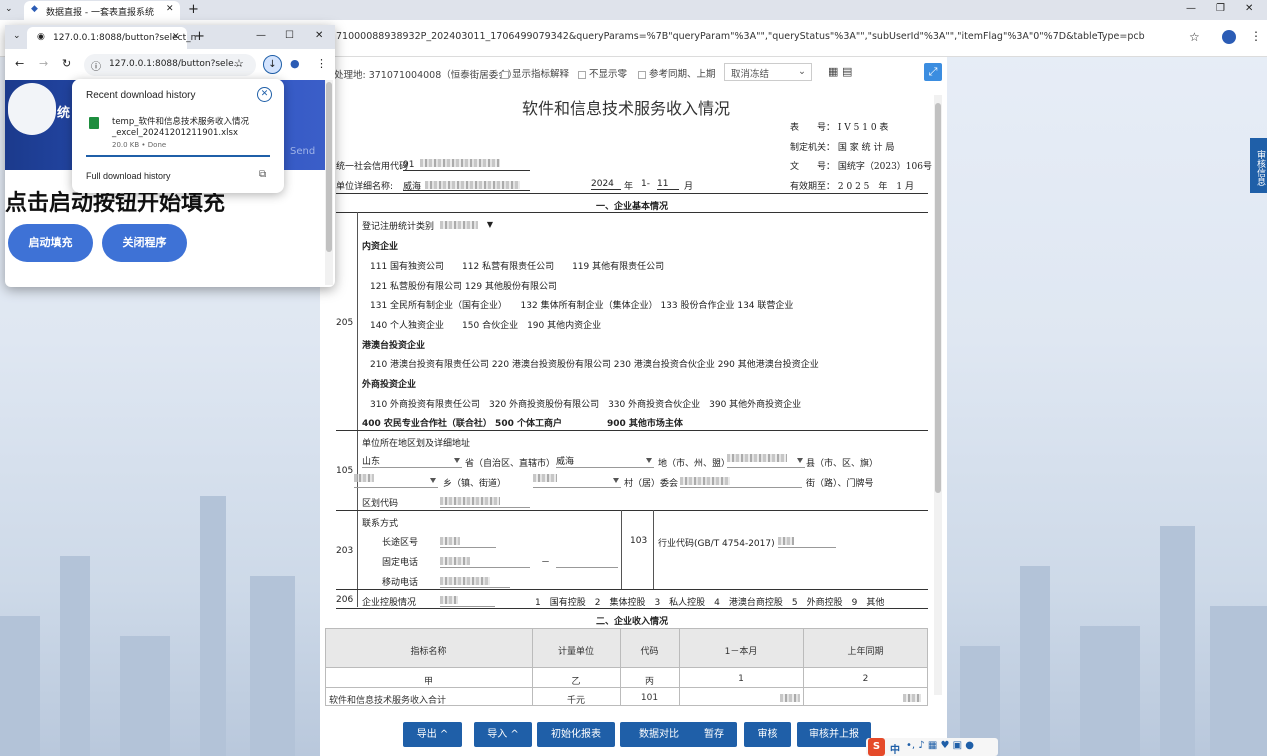 Image resolution: width=1267 pixels, height=756 pixels. Describe the element at coordinates (1229, 37) in the screenshot. I see `profile-icon` at that location.